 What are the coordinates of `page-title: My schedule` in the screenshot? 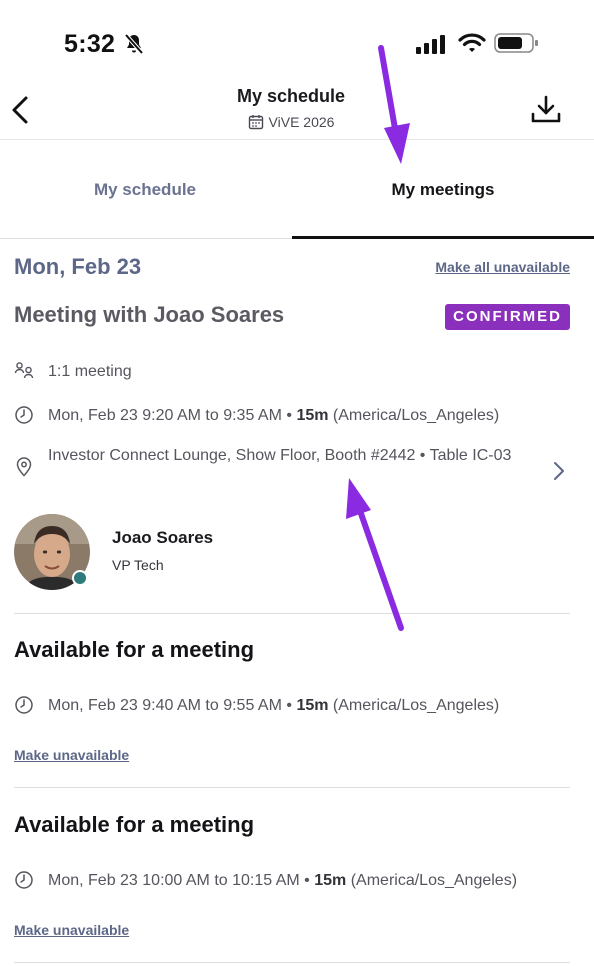 It's located at (291, 96).